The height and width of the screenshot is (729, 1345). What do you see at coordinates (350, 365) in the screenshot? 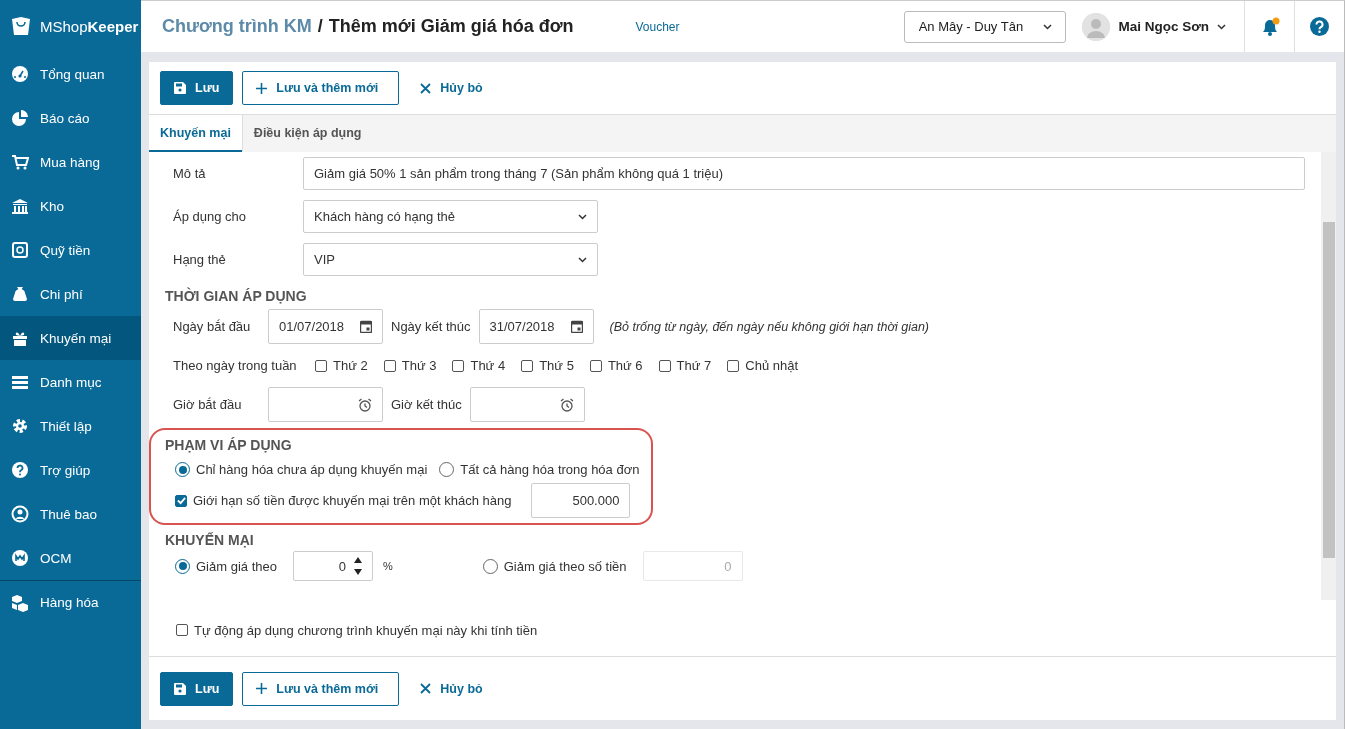
I see `checkbox-label: Thứ 2` at bounding box center [350, 365].